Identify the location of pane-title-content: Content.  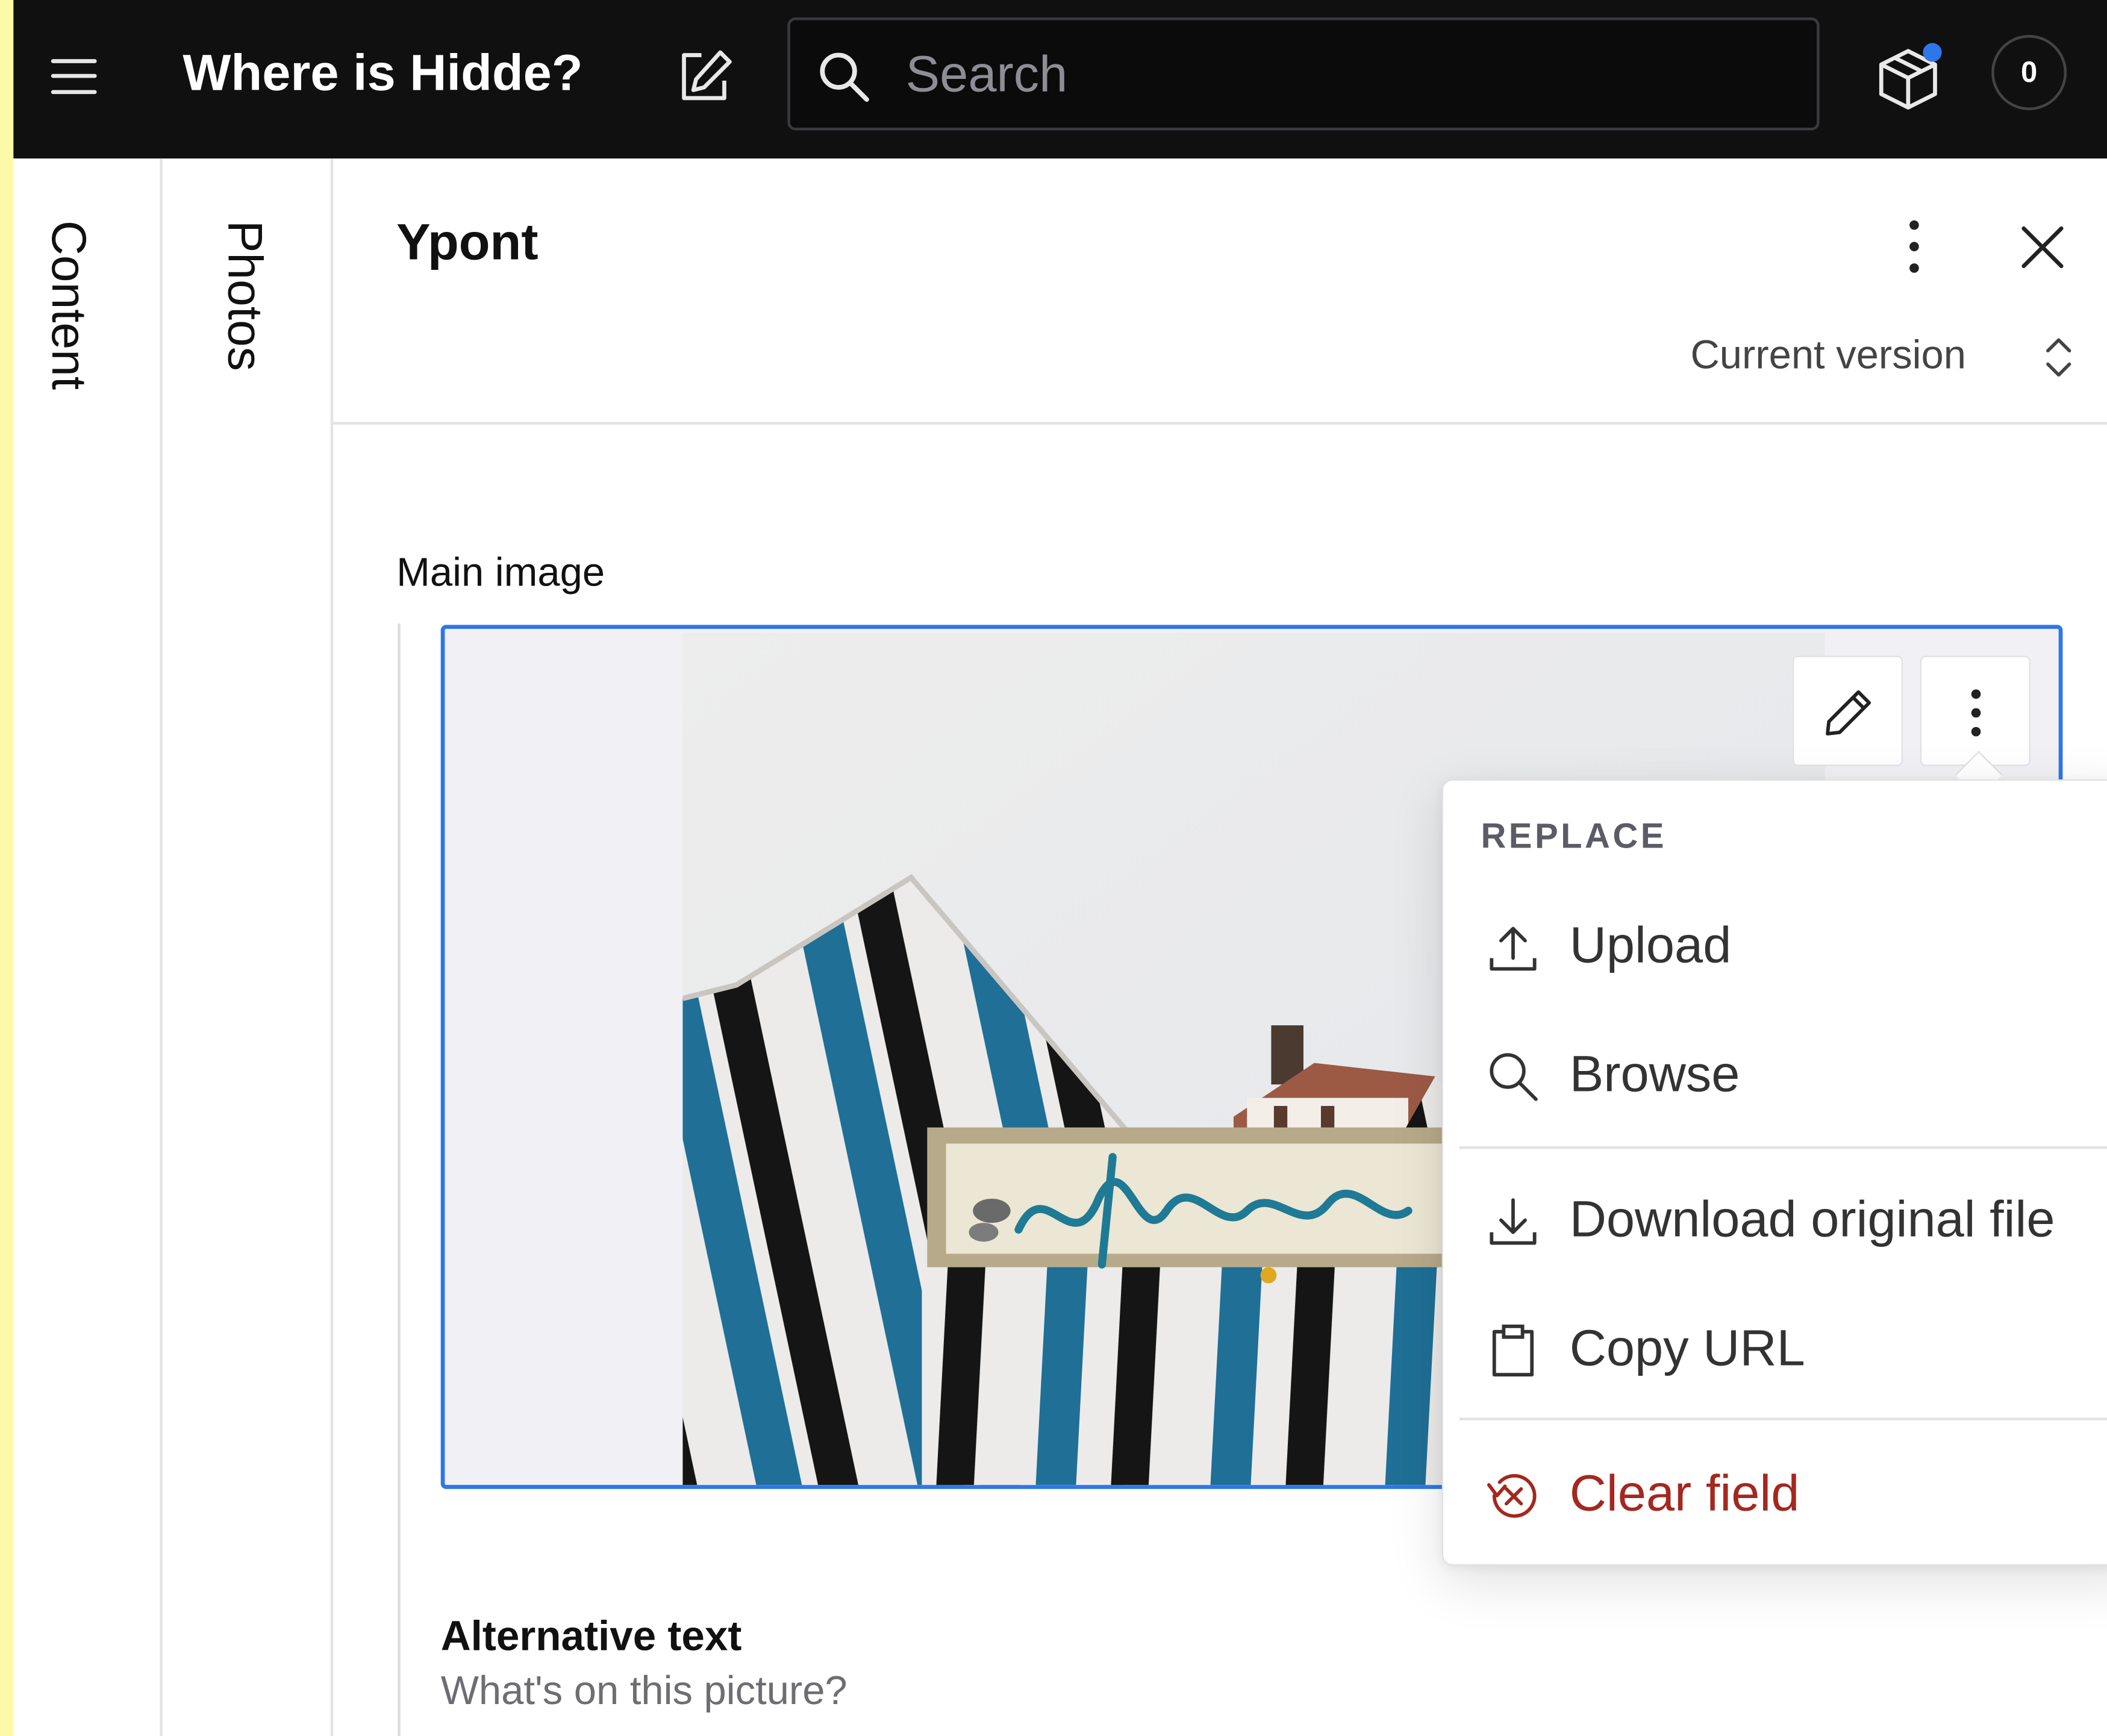
(68, 305).